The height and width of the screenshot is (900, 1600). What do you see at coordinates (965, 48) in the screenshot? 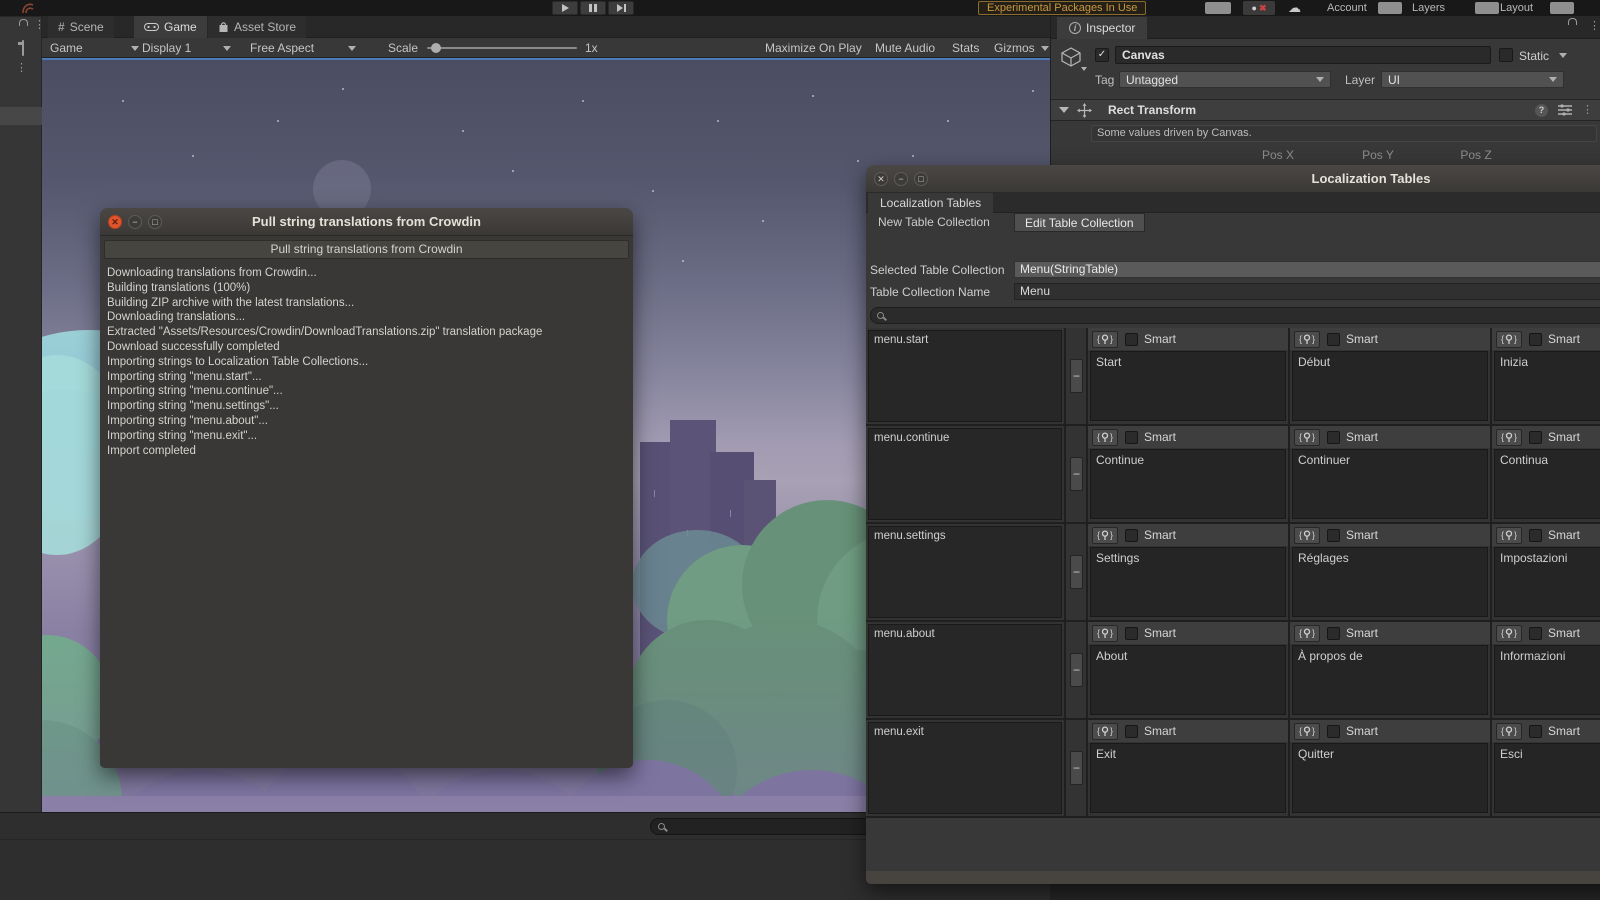
I see `stats-toggle: Stats` at bounding box center [965, 48].